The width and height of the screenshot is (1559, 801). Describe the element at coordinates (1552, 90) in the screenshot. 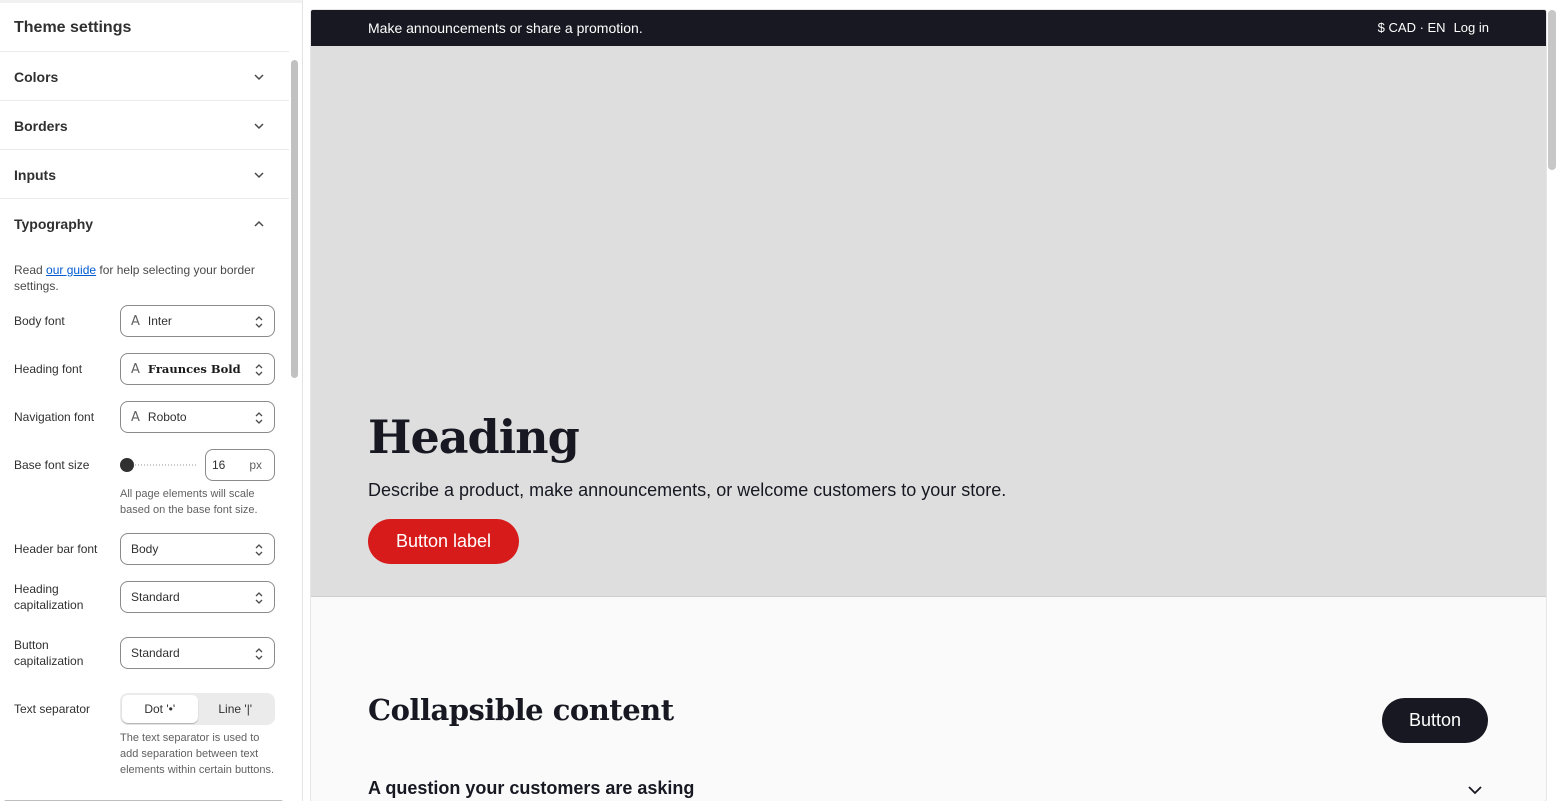

I see `preview-scrollbar` at that location.